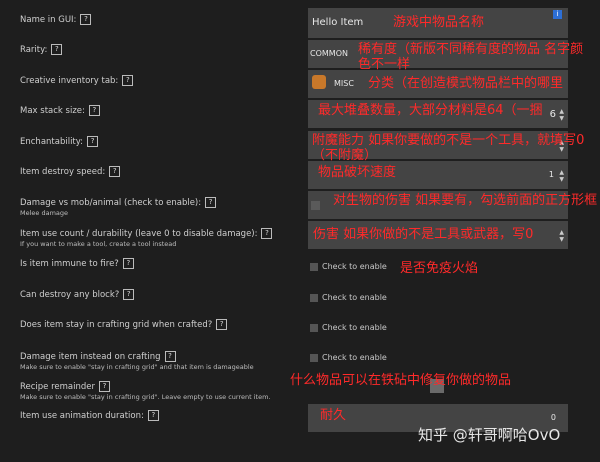  Describe the element at coordinates (60, 110) in the screenshot. I see `label-max-stack: Max stack size:?` at that location.